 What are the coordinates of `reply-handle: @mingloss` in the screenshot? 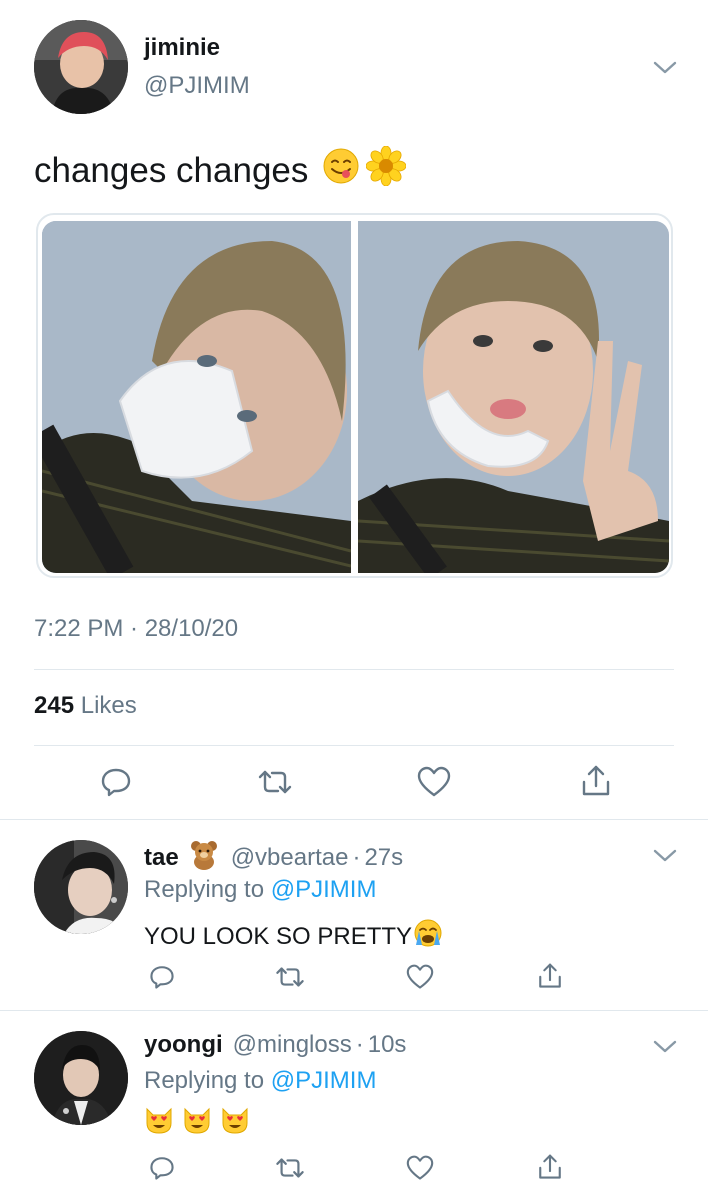 It's located at (292, 1045).